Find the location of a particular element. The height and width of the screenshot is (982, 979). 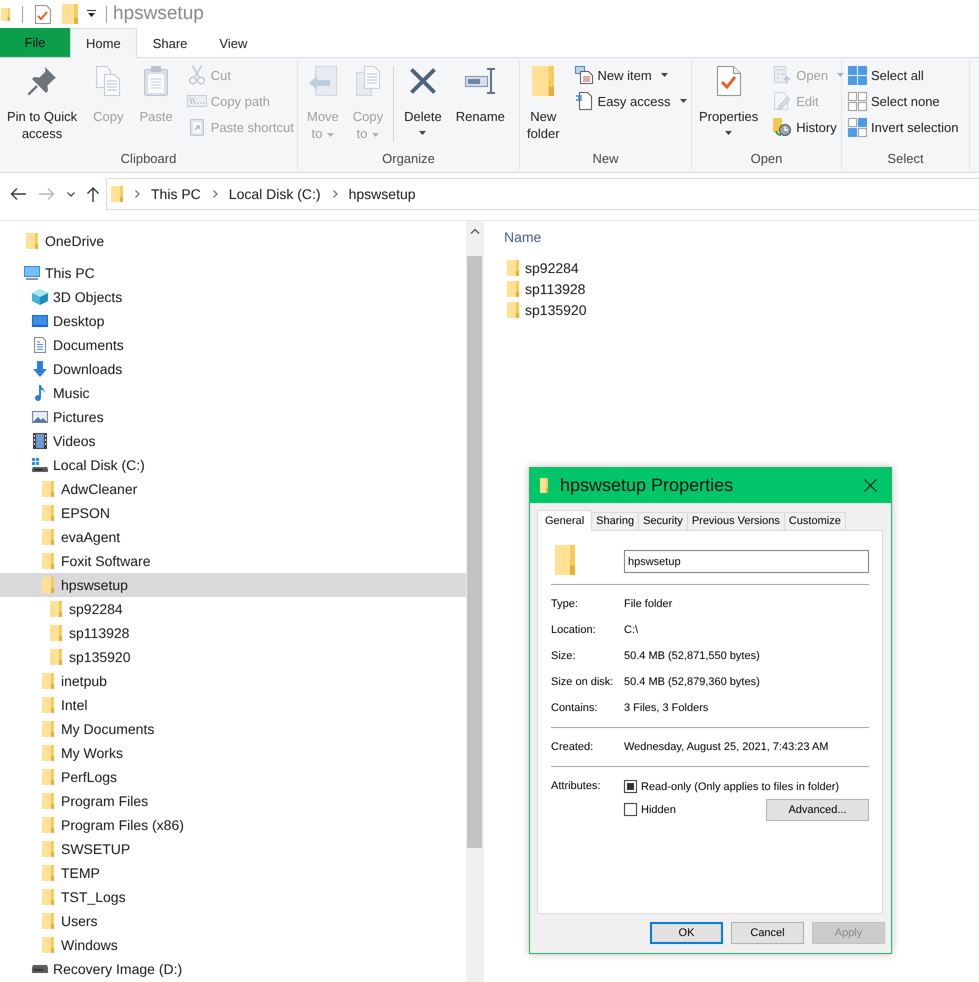

new-item-button: New item is located at coordinates (630, 75).